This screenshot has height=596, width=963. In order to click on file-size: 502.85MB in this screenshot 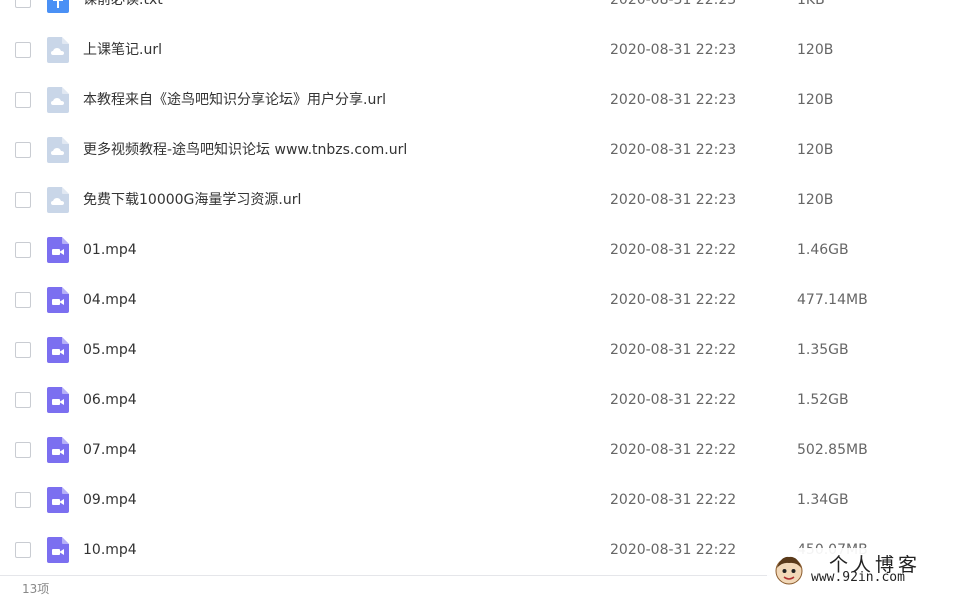, I will do `click(832, 450)`.